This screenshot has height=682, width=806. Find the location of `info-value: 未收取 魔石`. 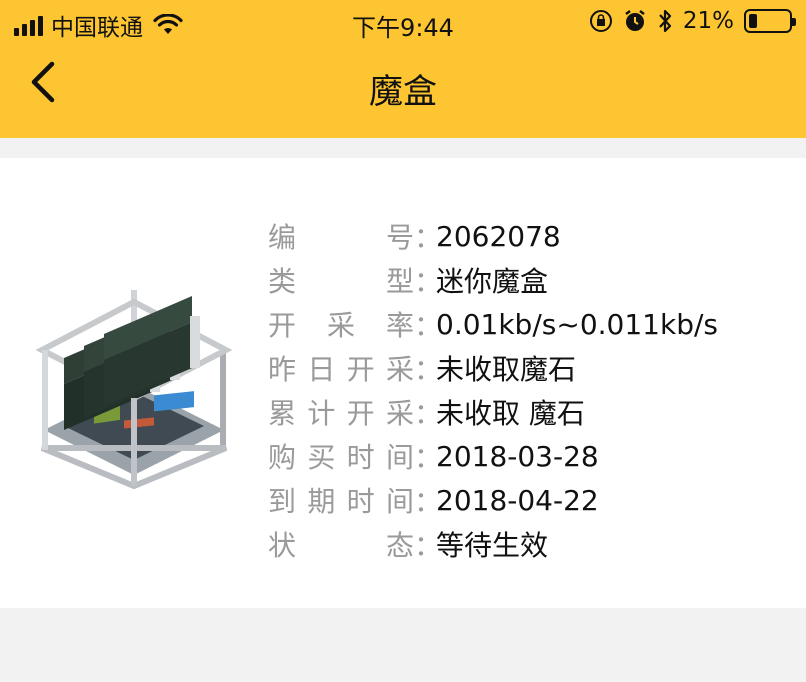

info-value: 未收取 魔石 is located at coordinates (510, 413).